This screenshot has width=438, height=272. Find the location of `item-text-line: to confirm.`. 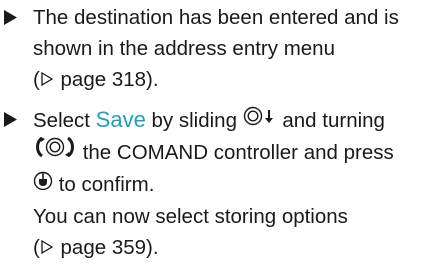

item-text-line: to confirm. is located at coordinates (235, 185).